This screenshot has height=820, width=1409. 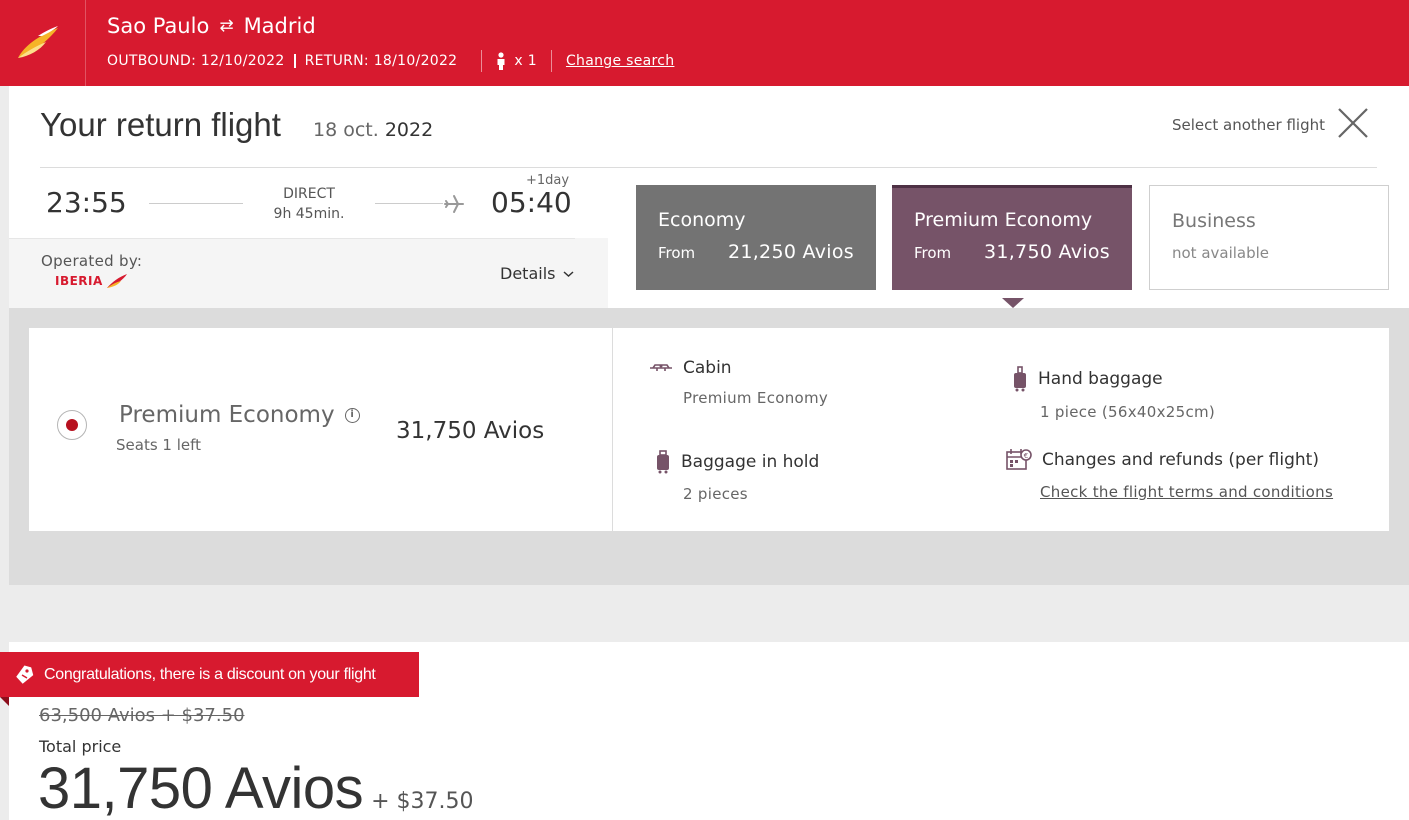 I want to click on feature-hold-title: Baggage in hold, so click(x=737, y=462).